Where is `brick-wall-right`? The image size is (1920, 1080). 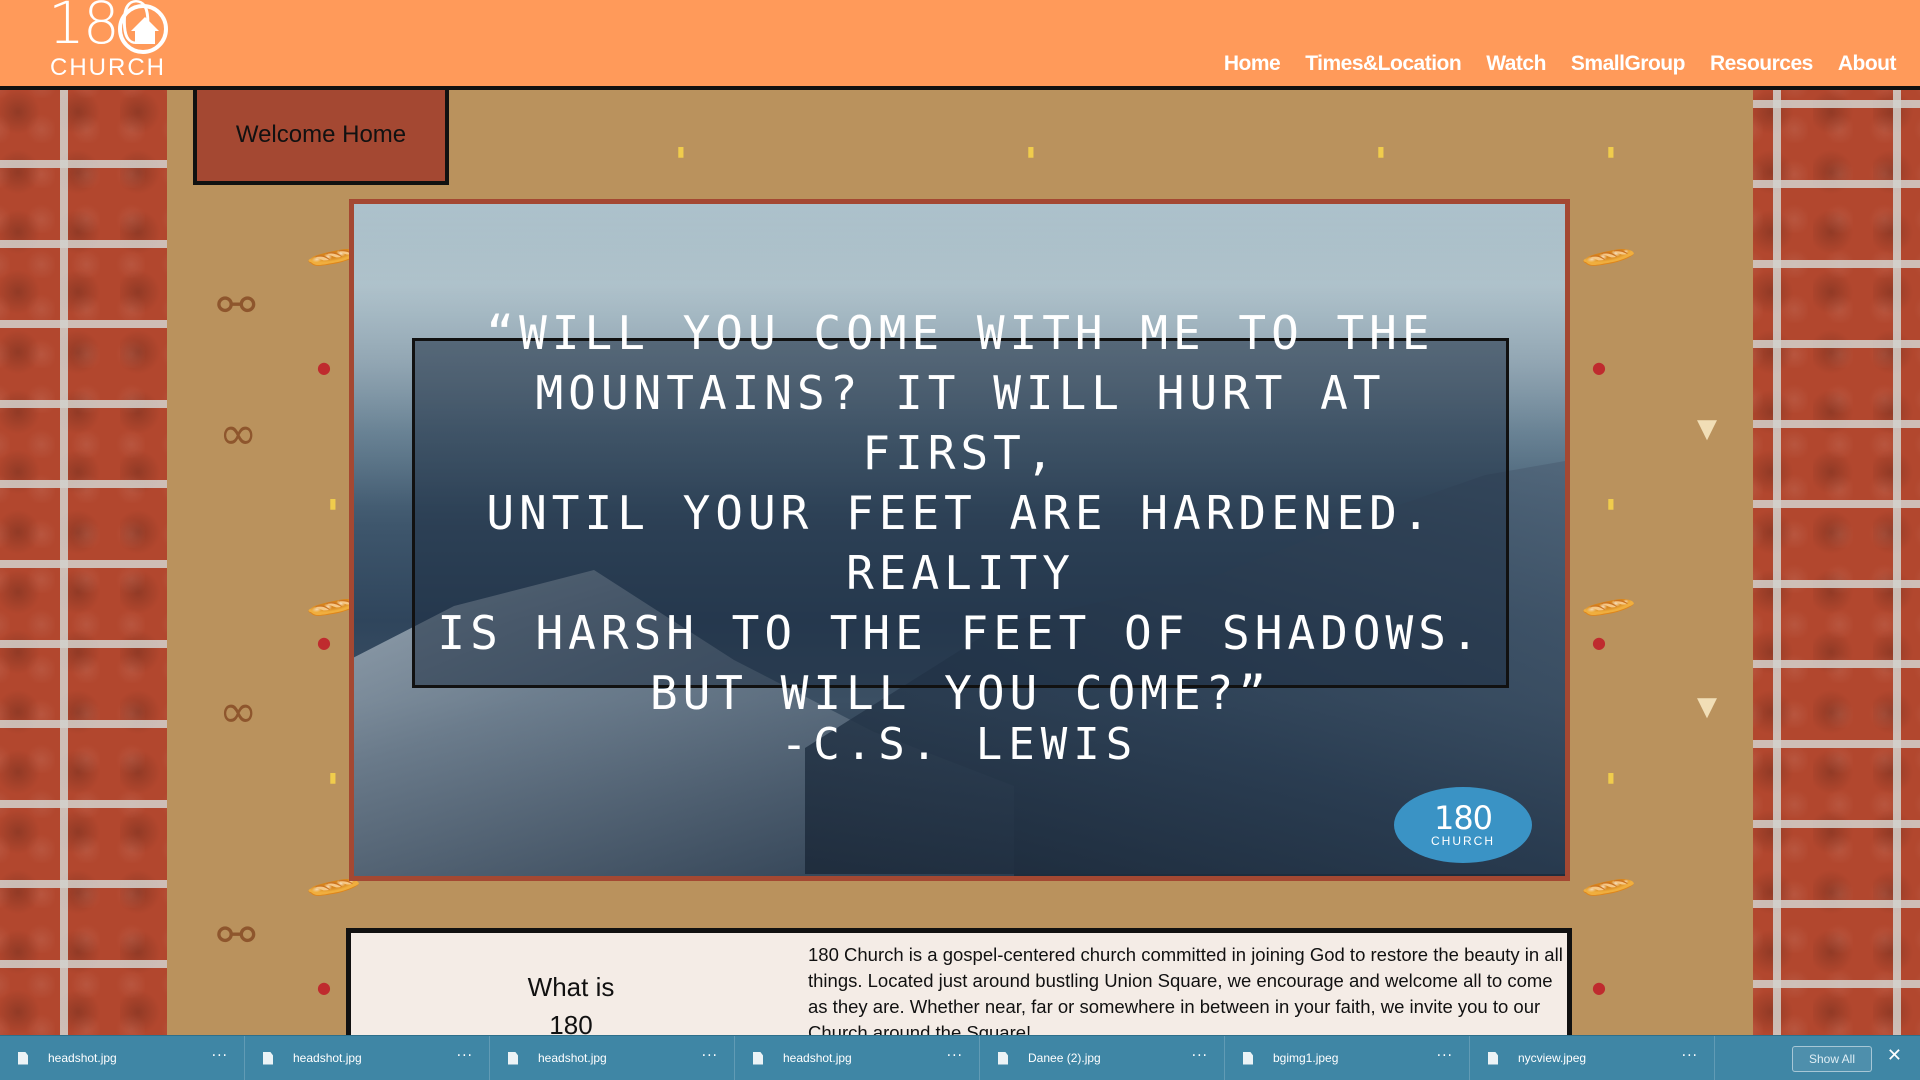
brick-wall-right is located at coordinates (1836, 562).